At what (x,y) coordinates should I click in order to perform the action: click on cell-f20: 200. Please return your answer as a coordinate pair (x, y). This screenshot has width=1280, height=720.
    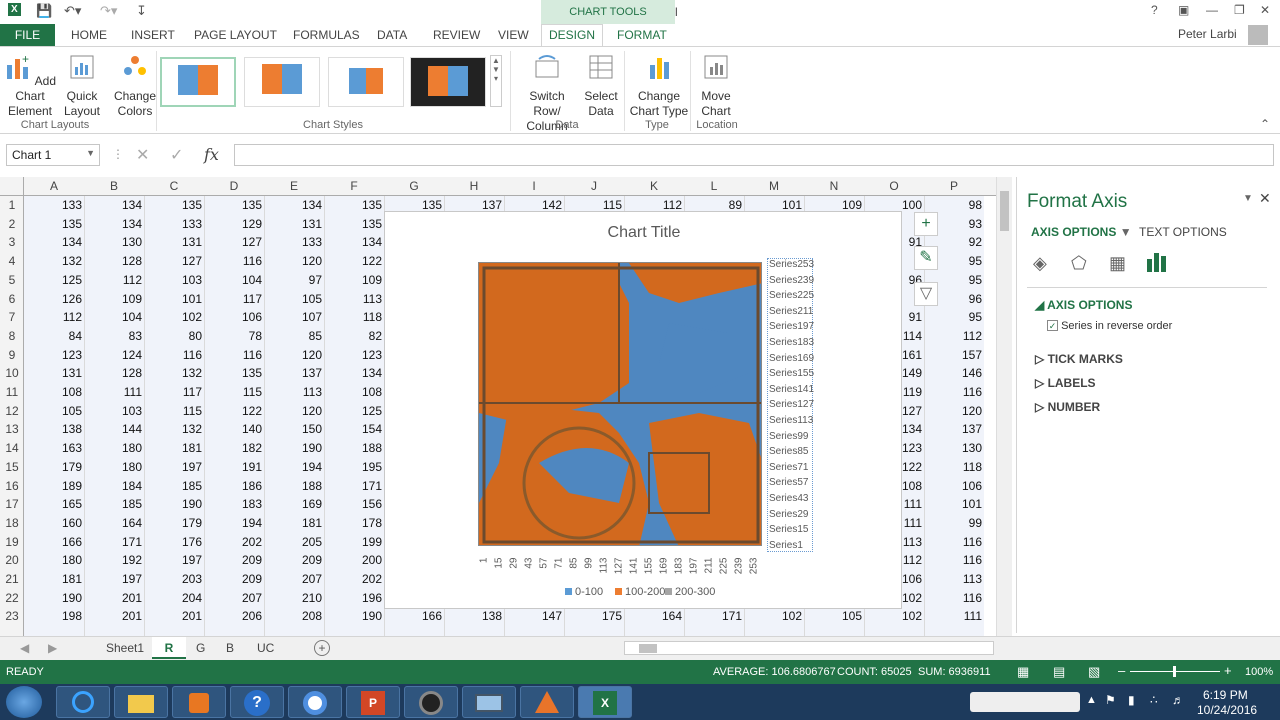
    Looking at the image, I should click on (353, 560).